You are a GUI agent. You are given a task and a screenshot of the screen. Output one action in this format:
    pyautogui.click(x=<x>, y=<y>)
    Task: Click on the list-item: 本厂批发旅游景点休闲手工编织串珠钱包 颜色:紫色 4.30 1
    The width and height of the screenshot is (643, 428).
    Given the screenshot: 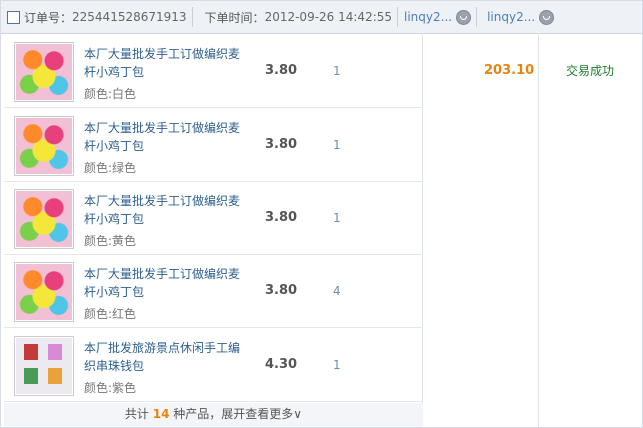 What is the action you would take?
    pyautogui.click(x=213, y=365)
    